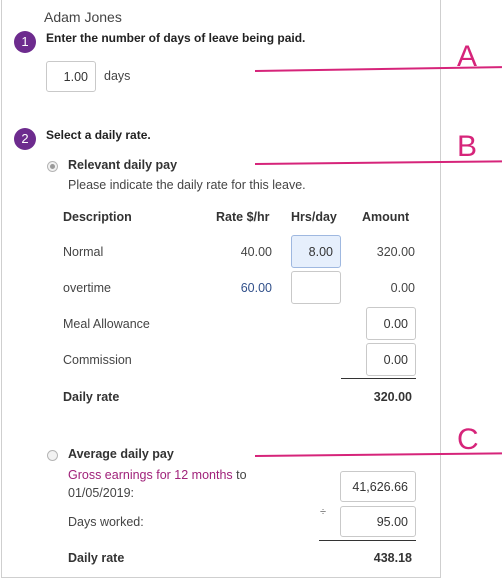 Image resolution: width=502 pixels, height=578 pixels. Describe the element at coordinates (391, 359) in the screenshot. I see `commission-amount-input` at that location.